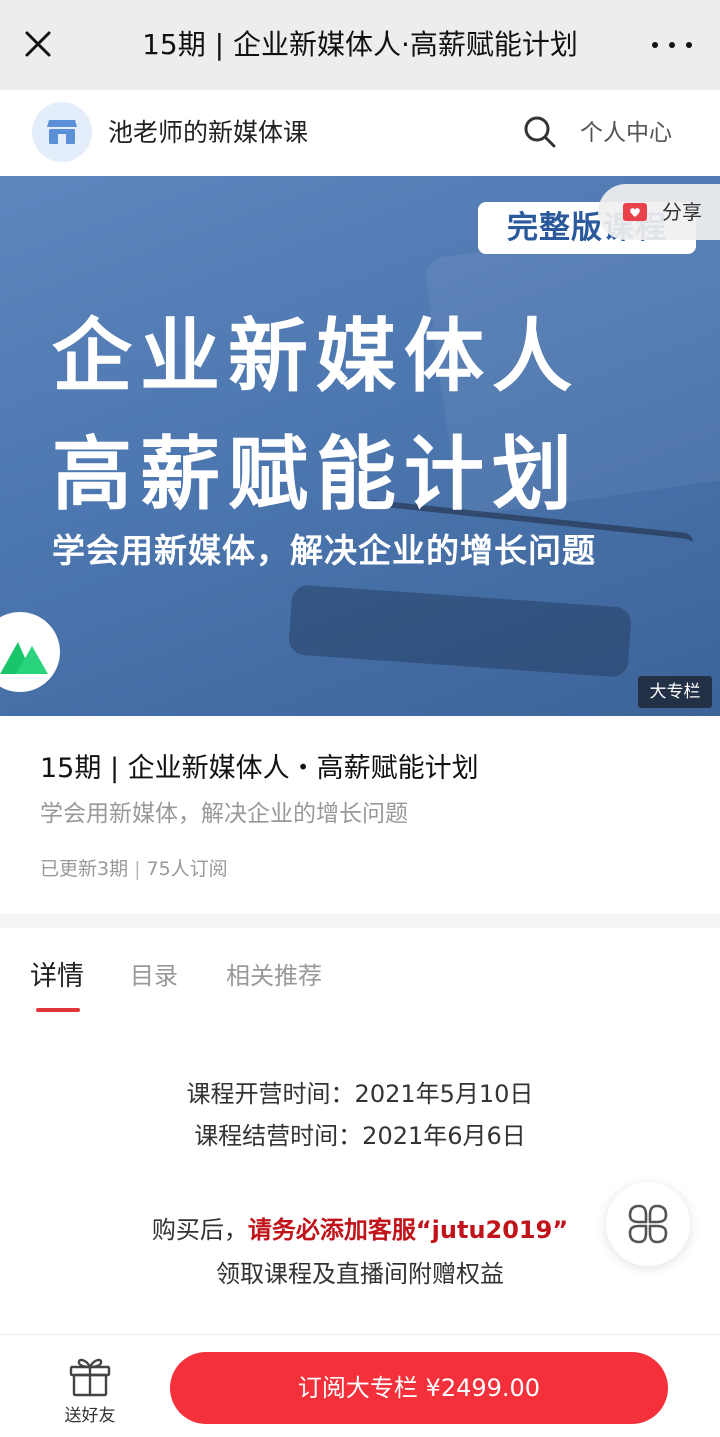 This screenshot has height=1437, width=720. I want to click on column-tag: 大专栏, so click(675, 692).